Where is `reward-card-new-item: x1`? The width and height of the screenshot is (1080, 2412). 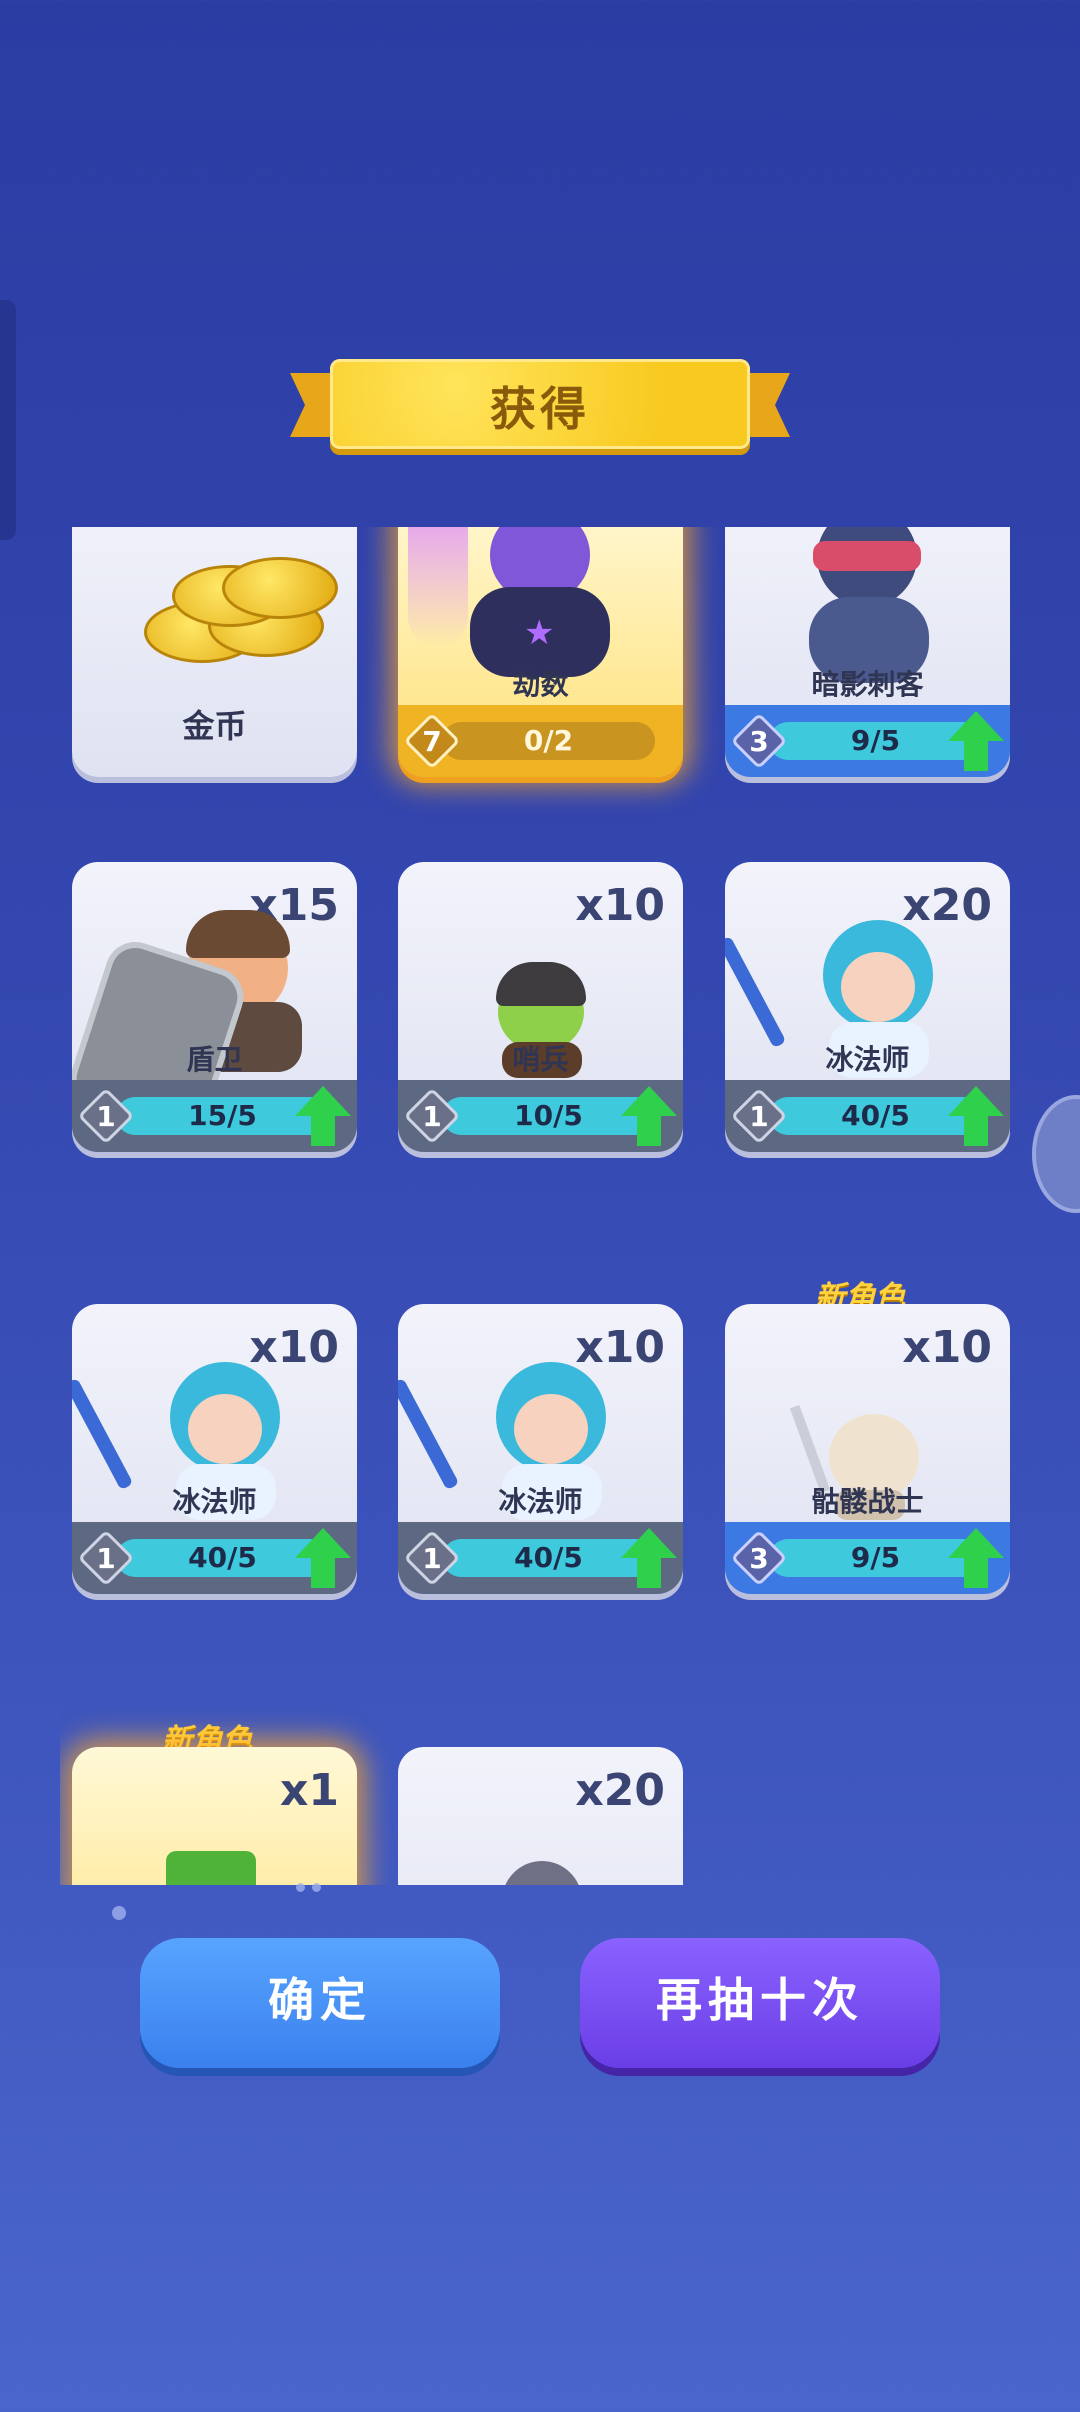 reward-card-new-item: x1 is located at coordinates (214, 1816).